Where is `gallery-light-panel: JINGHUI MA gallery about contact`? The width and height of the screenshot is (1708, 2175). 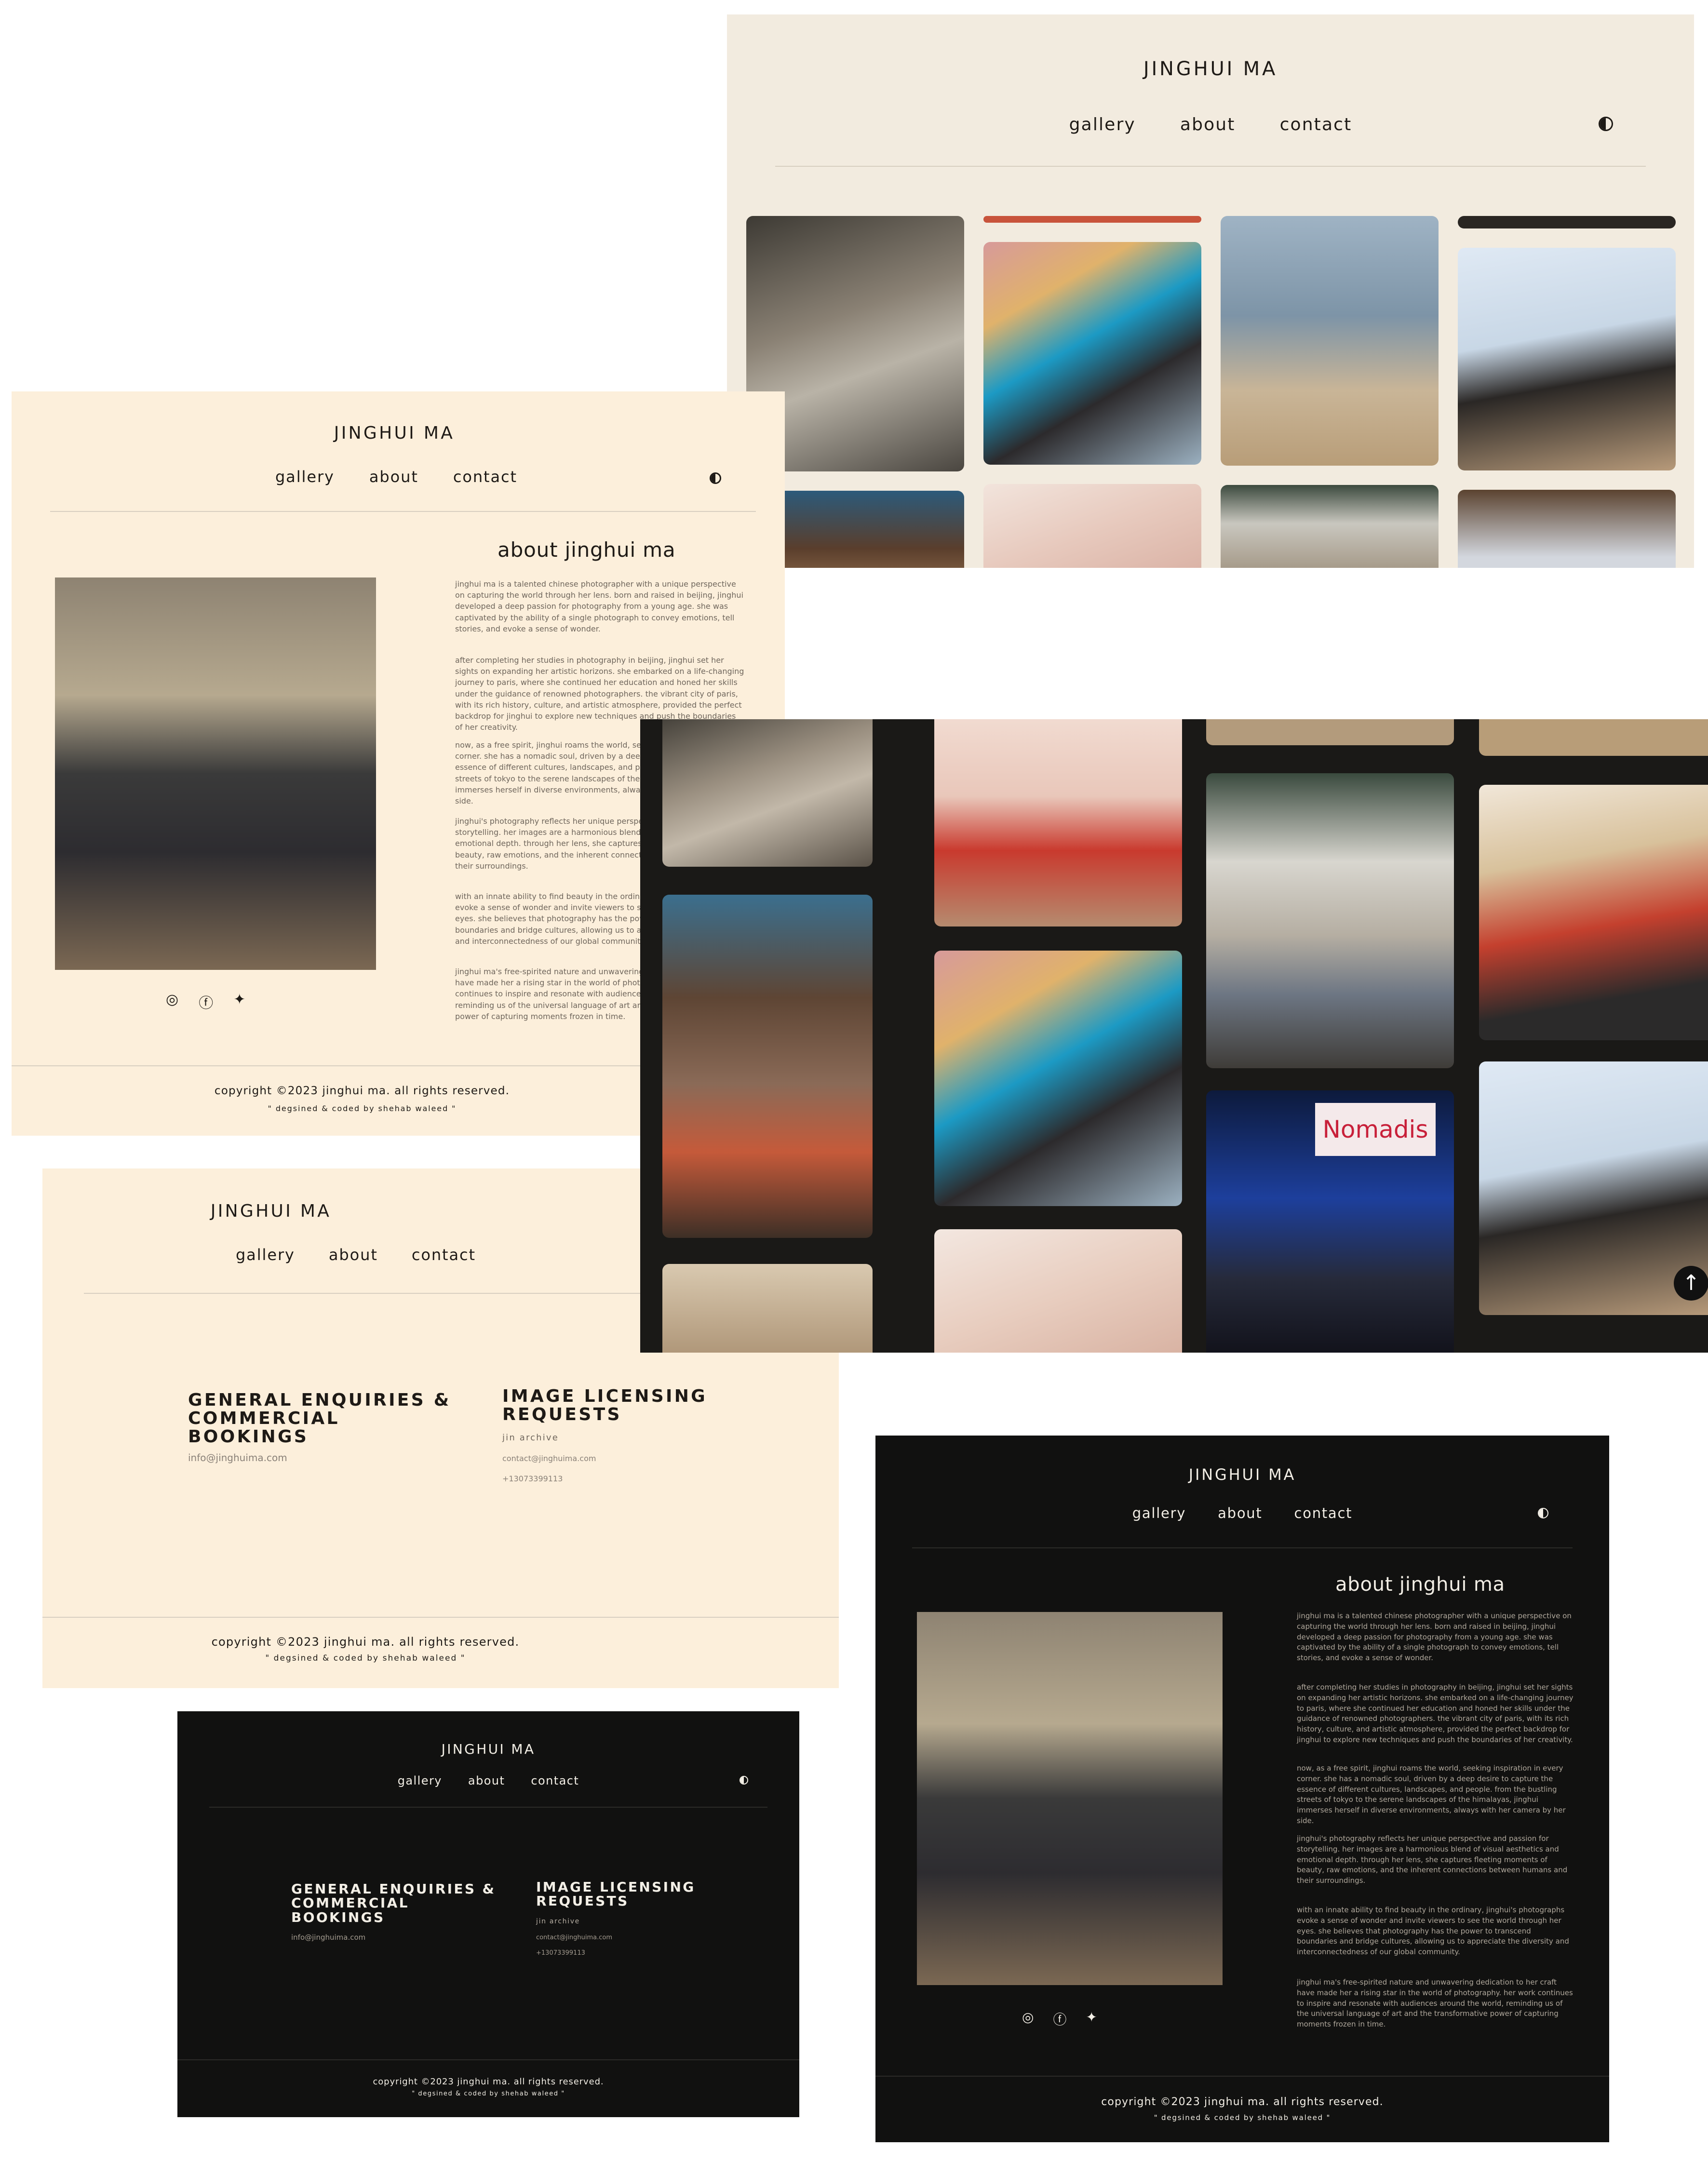 gallery-light-panel: JINGHUI MA gallery about contact is located at coordinates (1210, 291).